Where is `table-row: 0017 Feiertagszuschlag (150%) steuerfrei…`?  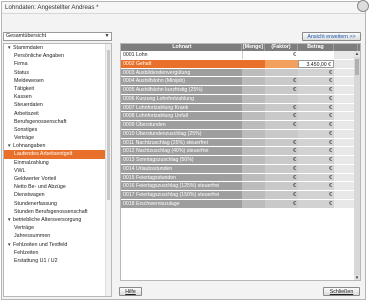
table-row: 0017 Feiertagszuschlag (150%) steuerfrei… is located at coordinates (240, 195).